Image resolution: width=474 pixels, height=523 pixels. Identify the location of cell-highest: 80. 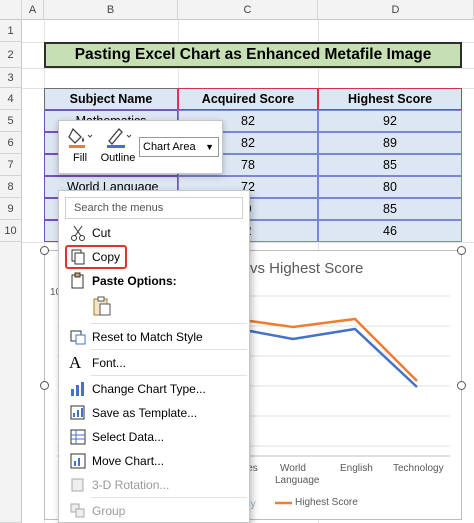
(390, 187).